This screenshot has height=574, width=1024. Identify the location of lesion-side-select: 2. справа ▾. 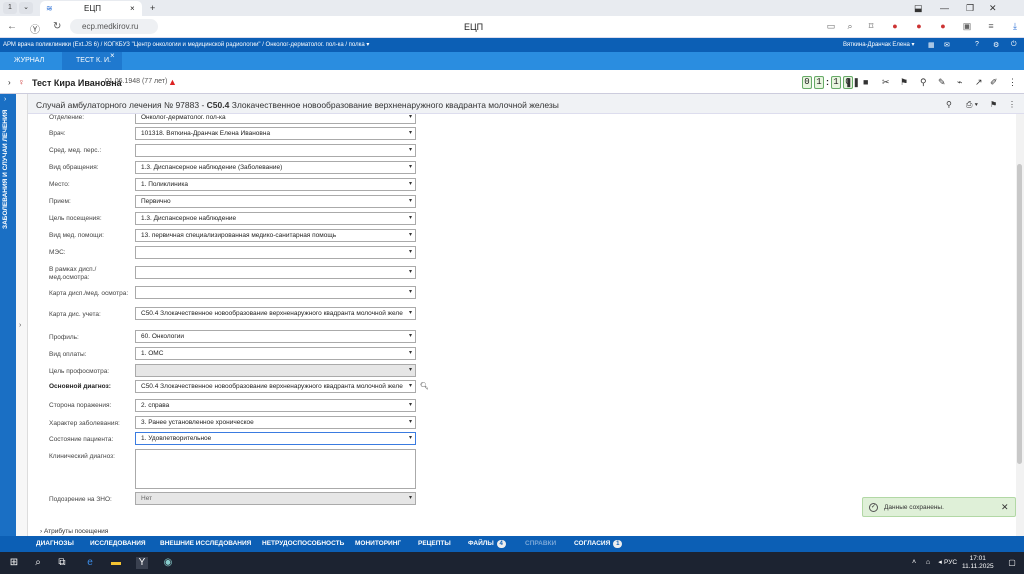
(275, 405).